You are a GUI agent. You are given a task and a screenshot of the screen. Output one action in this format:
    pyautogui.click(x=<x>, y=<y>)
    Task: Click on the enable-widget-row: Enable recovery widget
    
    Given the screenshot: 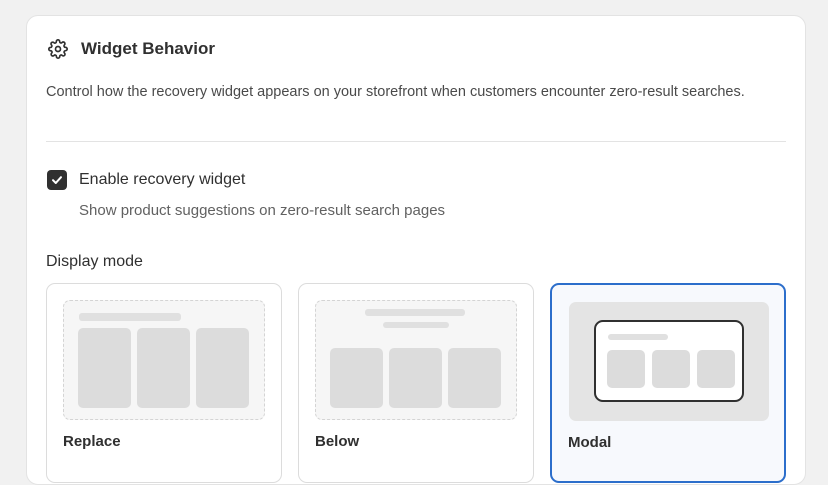 What is the action you would take?
    pyautogui.click(x=146, y=180)
    